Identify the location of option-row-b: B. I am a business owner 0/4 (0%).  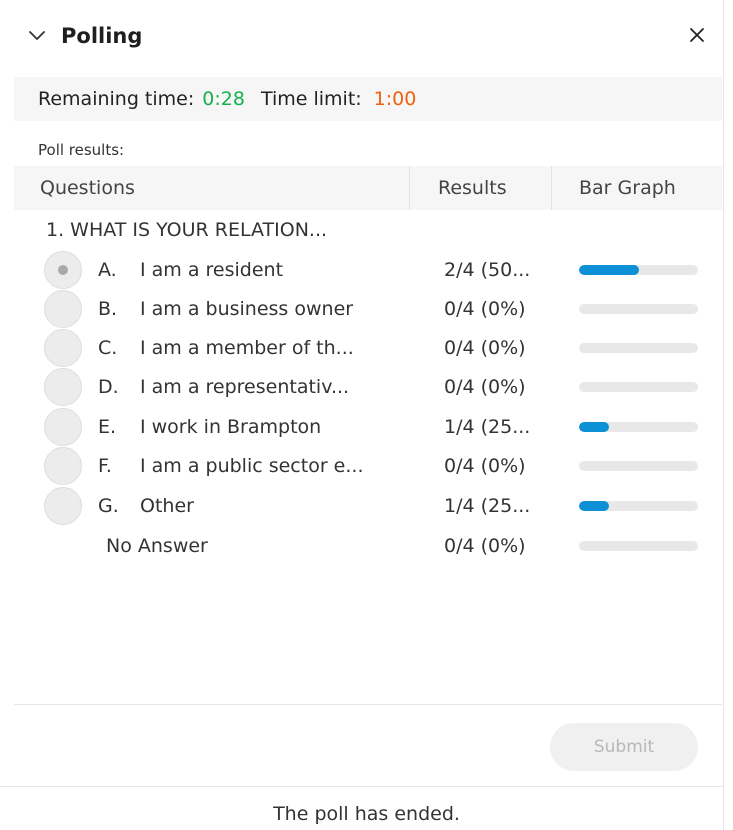
(361, 309).